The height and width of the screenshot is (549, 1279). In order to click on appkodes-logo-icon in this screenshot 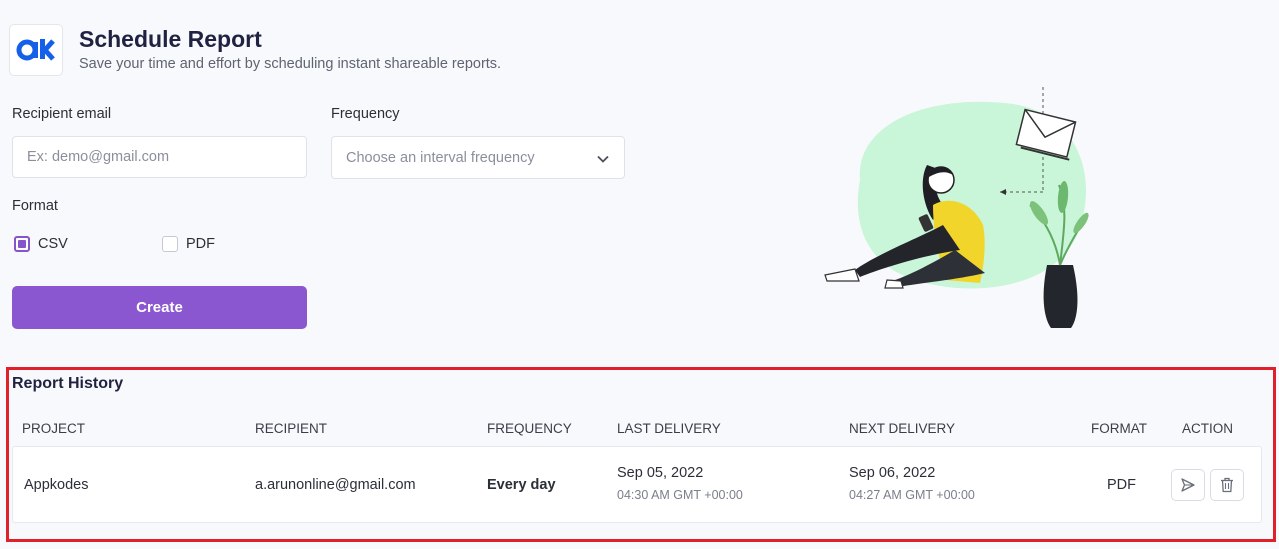, I will do `click(35, 50)`.